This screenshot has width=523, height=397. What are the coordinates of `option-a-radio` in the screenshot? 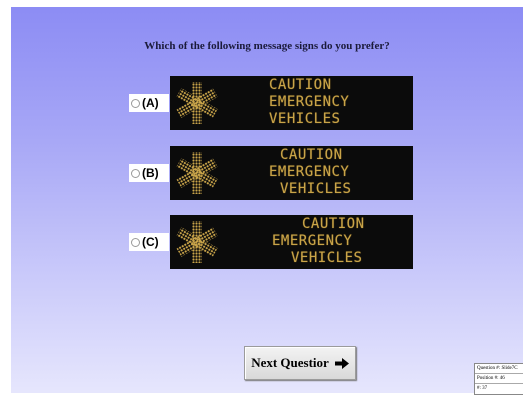 It's located at (135, 103).